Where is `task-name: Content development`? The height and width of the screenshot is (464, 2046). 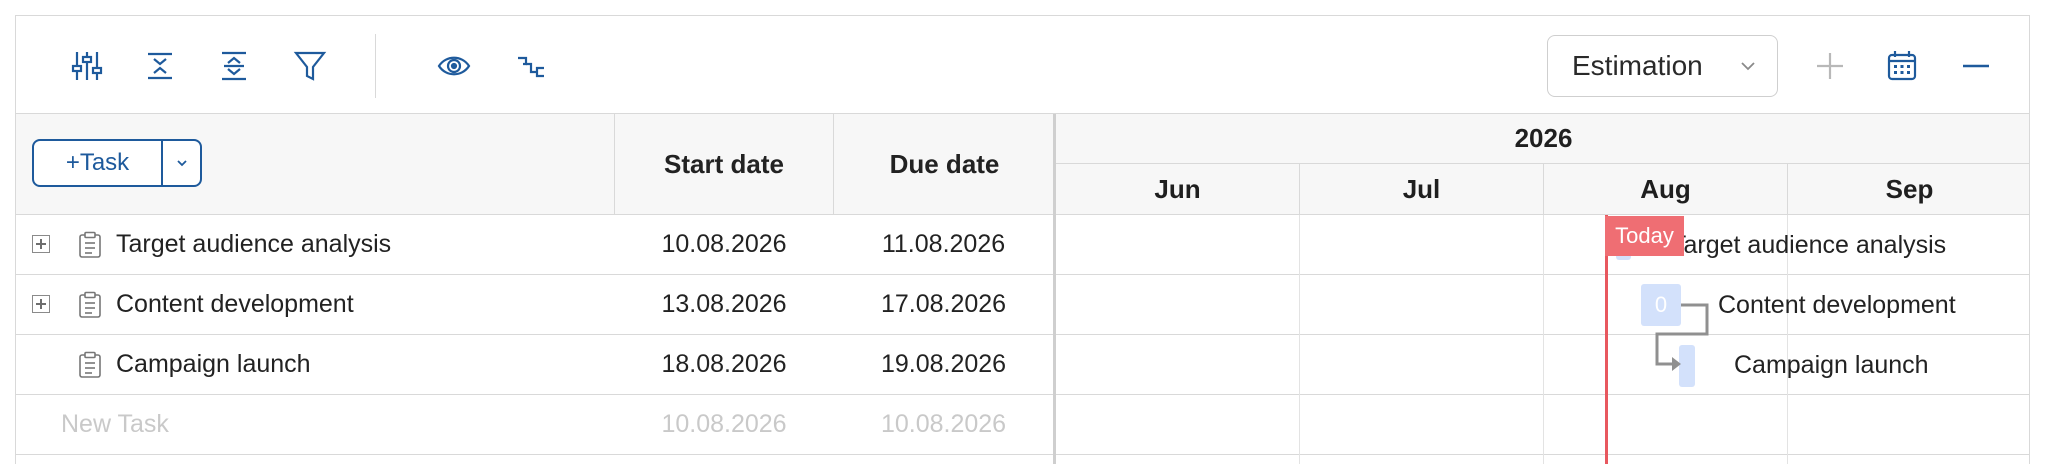 task-name: Content development is located at coordinates (235, 304).